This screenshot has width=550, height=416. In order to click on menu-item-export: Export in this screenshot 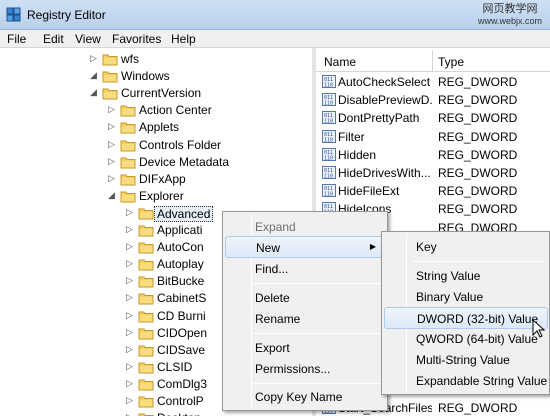, I will do `click(305, 348)`.